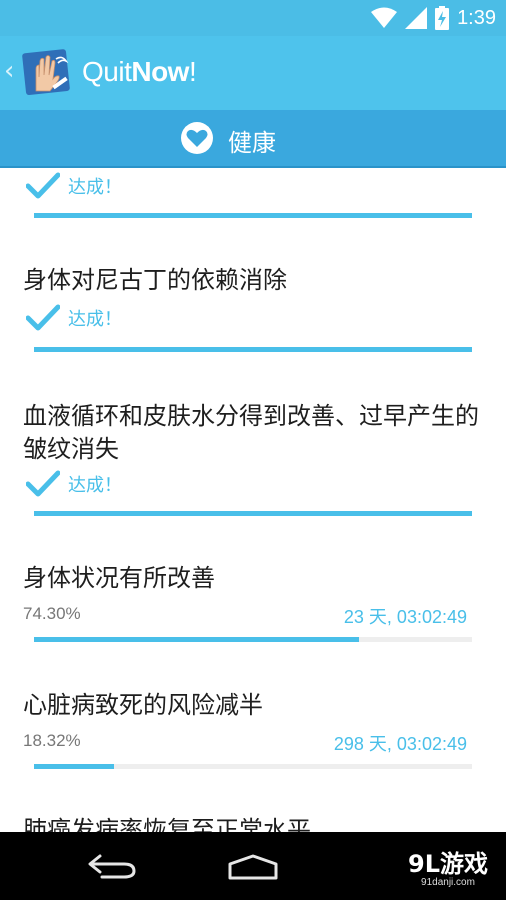 This screenshot has height=900, width=506. I want to click on app-title-now: Now, so click(160, 71).